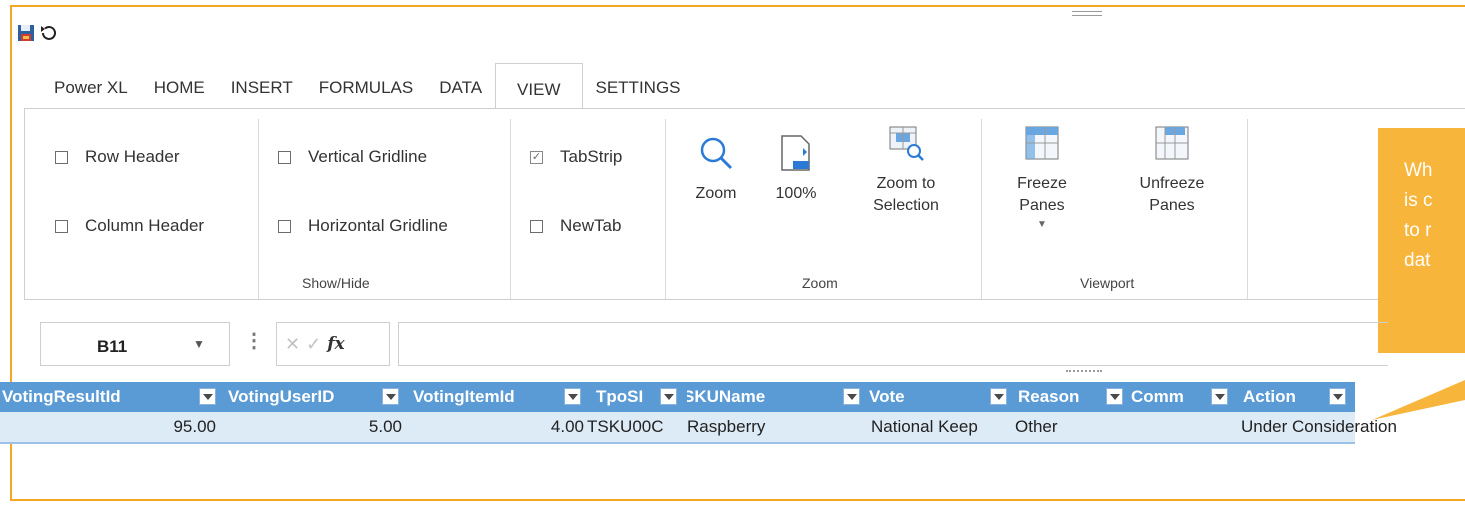 Image resolution: width=1465 pixels, height=505 pixels. I want to click on callout-line: Wh, so click(1418, 170).